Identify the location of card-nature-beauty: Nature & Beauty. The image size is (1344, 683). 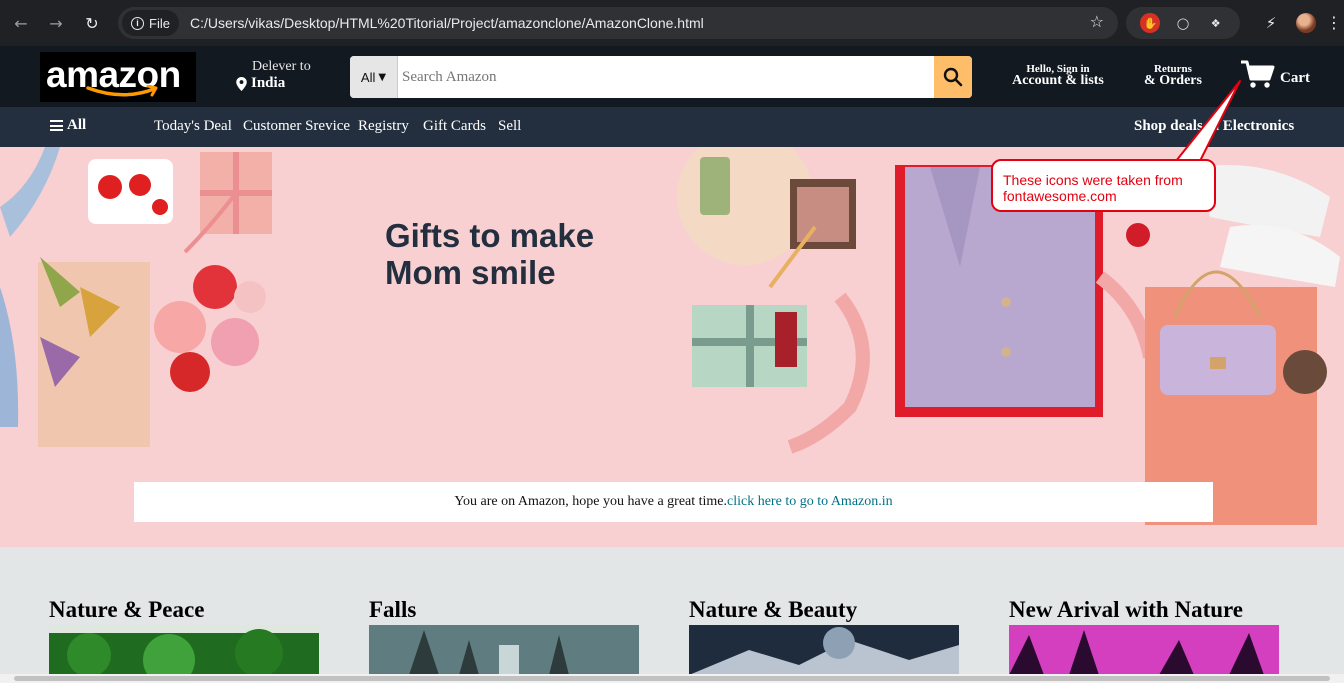
(824, 636).